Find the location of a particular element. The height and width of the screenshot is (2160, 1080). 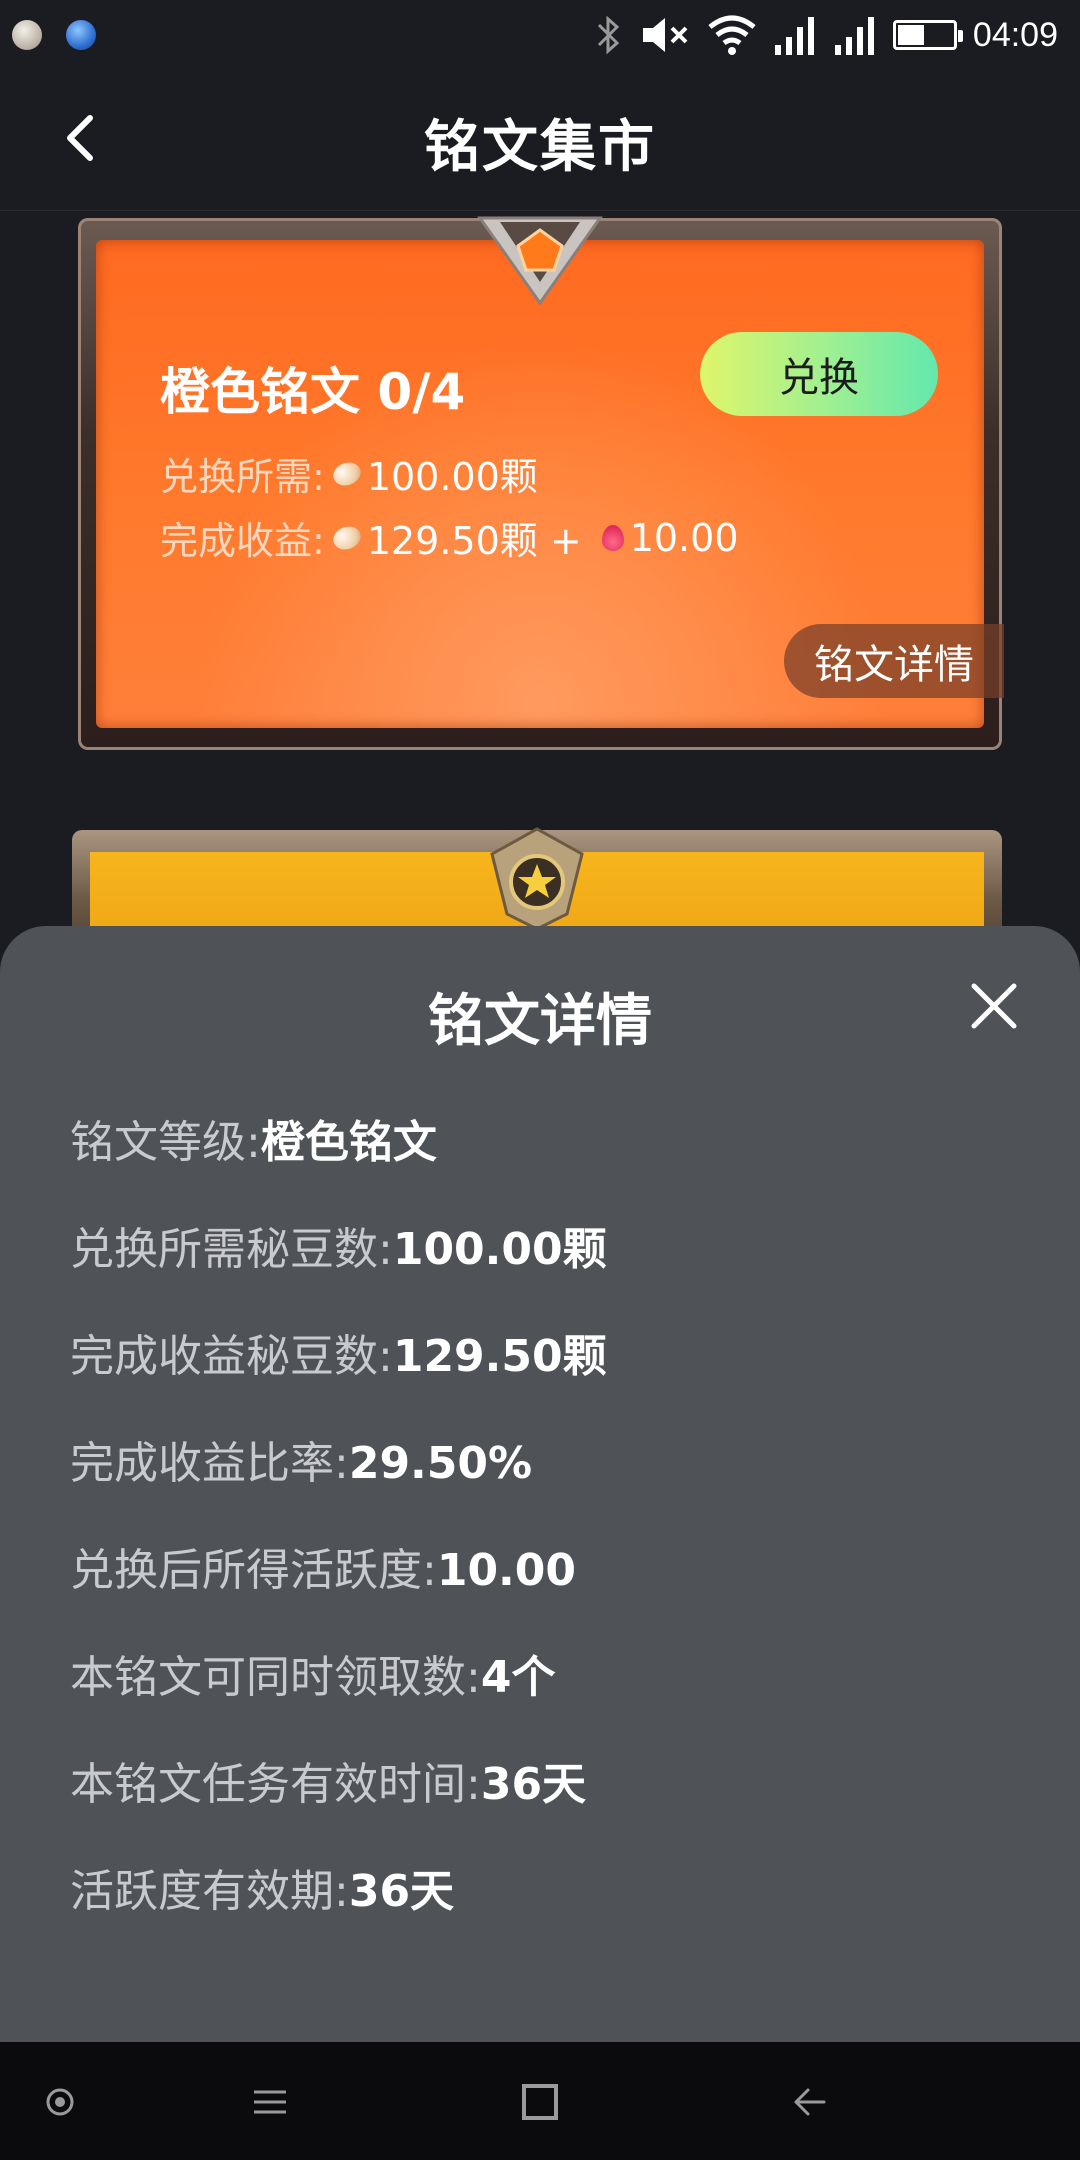

home-square-icon is located at coordinates (540, 2102).